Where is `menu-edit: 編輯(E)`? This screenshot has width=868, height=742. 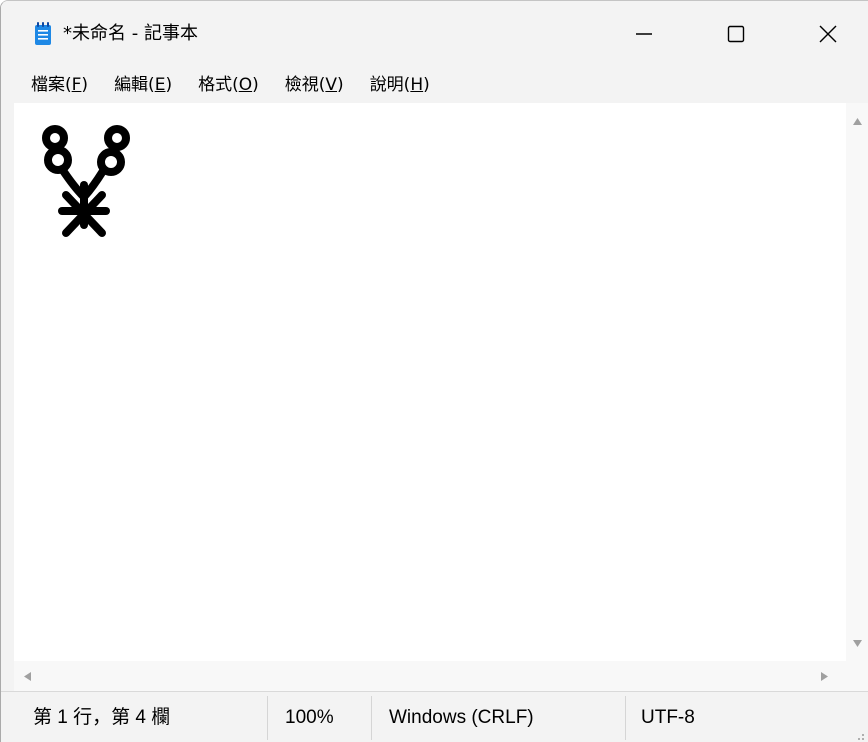
menu-edit: 編輯(E) is located at coordinates (143, 85).